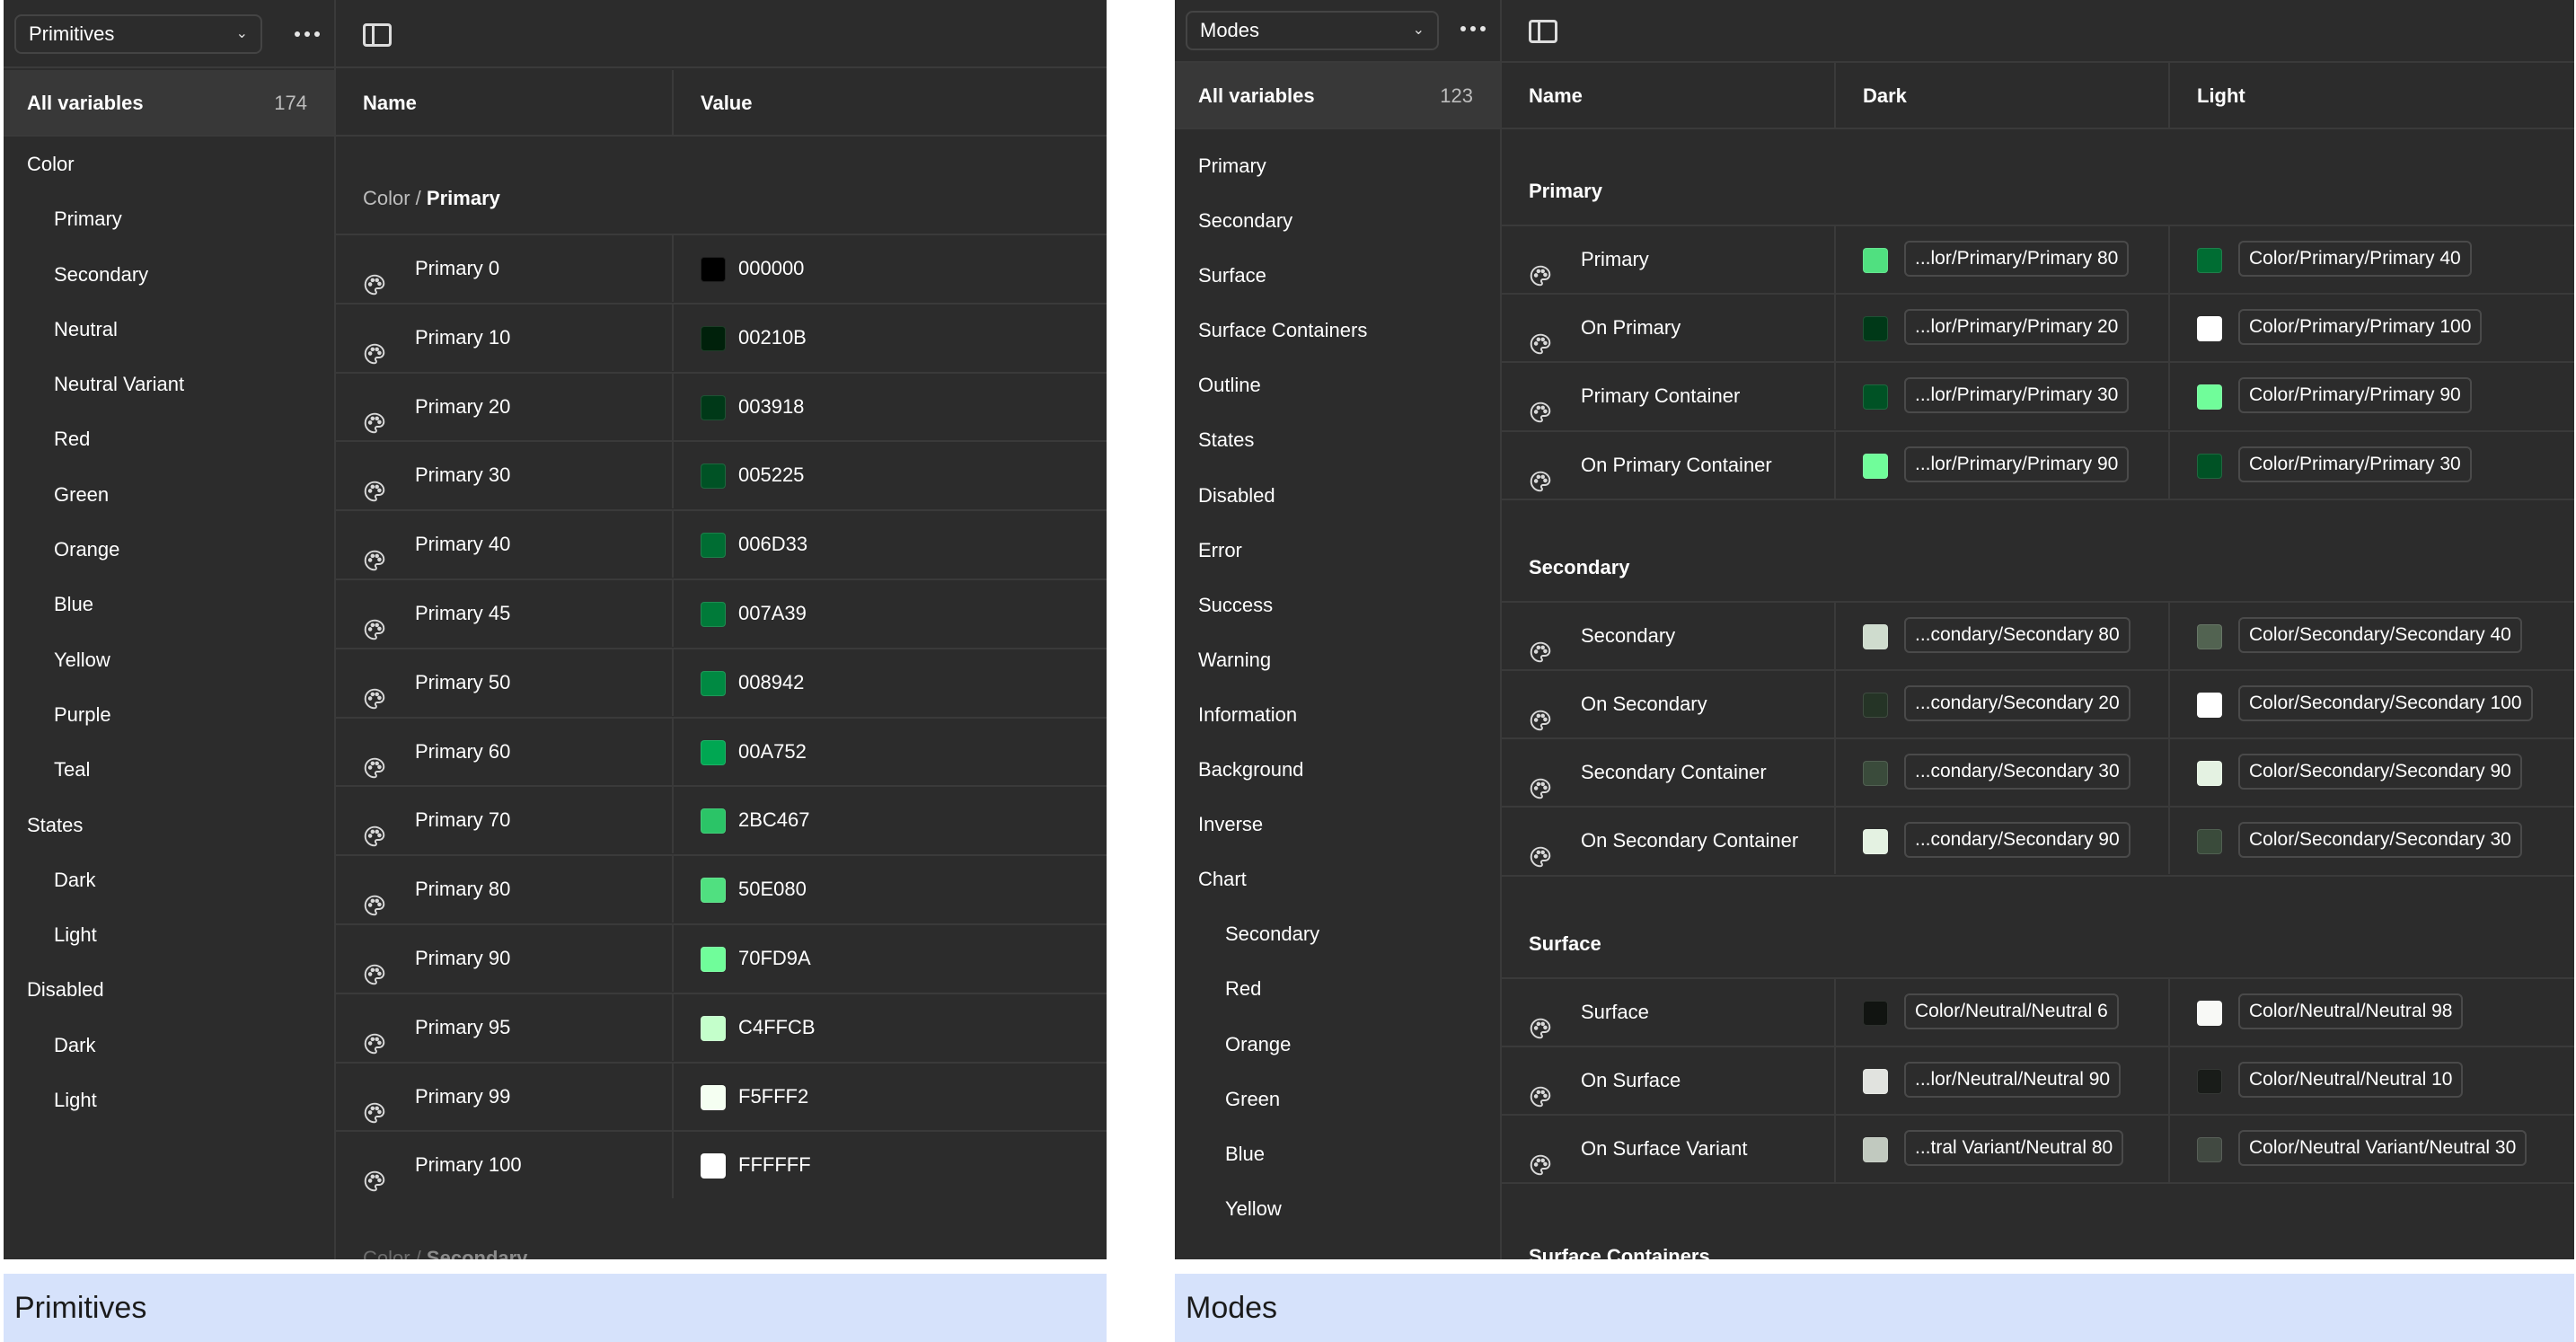 The width and height of the screenshot is (2576, 1342). Describe the element at coordinates (1337, 714) in the screenshot. I see `sidebar-item: Information` at that location.